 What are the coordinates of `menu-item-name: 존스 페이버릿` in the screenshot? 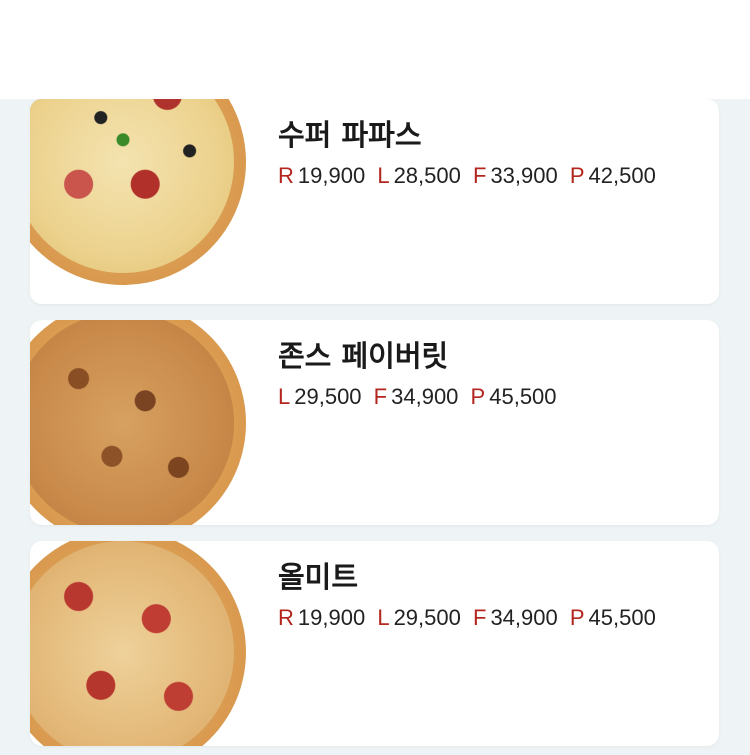 It's located at (363, 356).